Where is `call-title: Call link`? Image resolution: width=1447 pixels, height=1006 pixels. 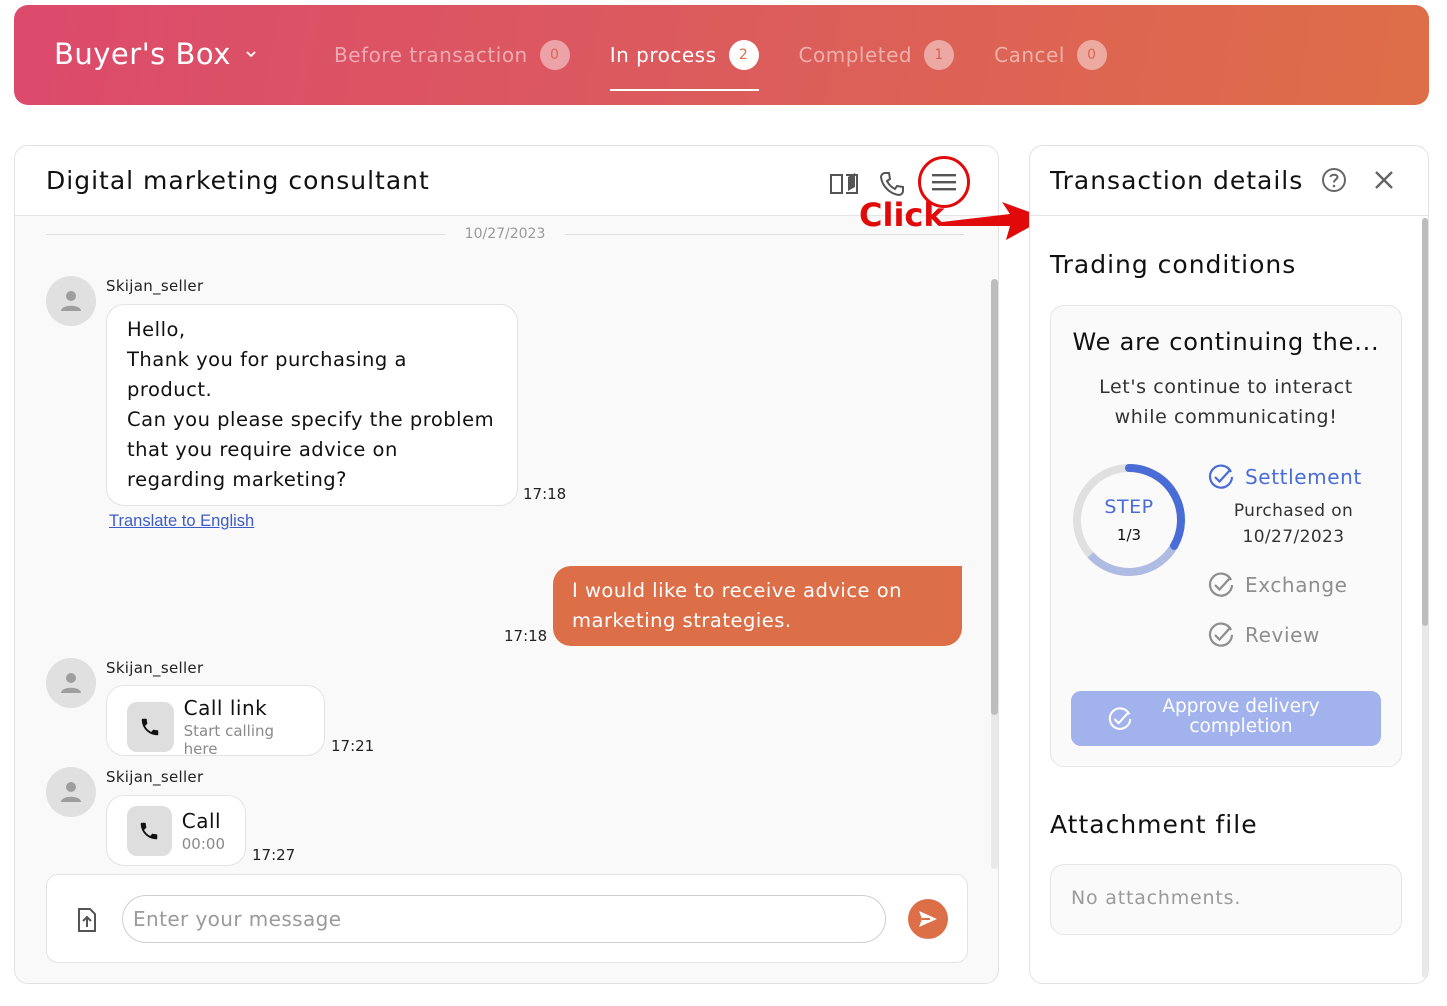 call-title: Call link is located at coordinates (225, 708).